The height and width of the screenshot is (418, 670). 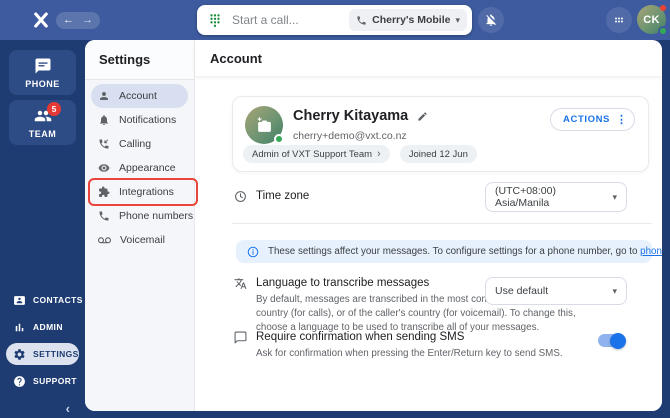 I want to click on team-membership-chip: Admin of VXT Support Team ›, so click(x=316, y=154).